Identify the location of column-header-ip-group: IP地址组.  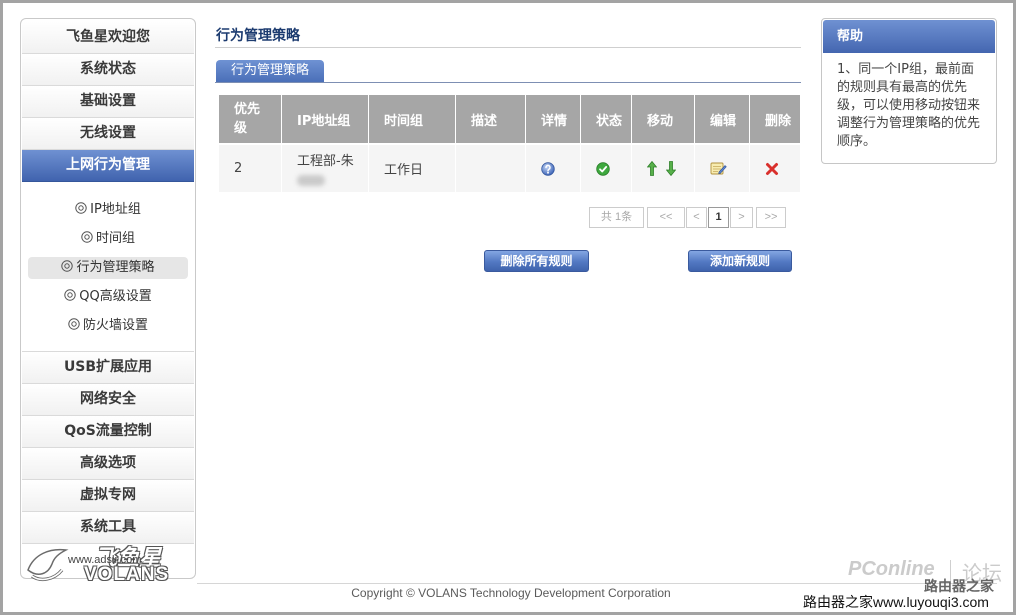
(325, 119).